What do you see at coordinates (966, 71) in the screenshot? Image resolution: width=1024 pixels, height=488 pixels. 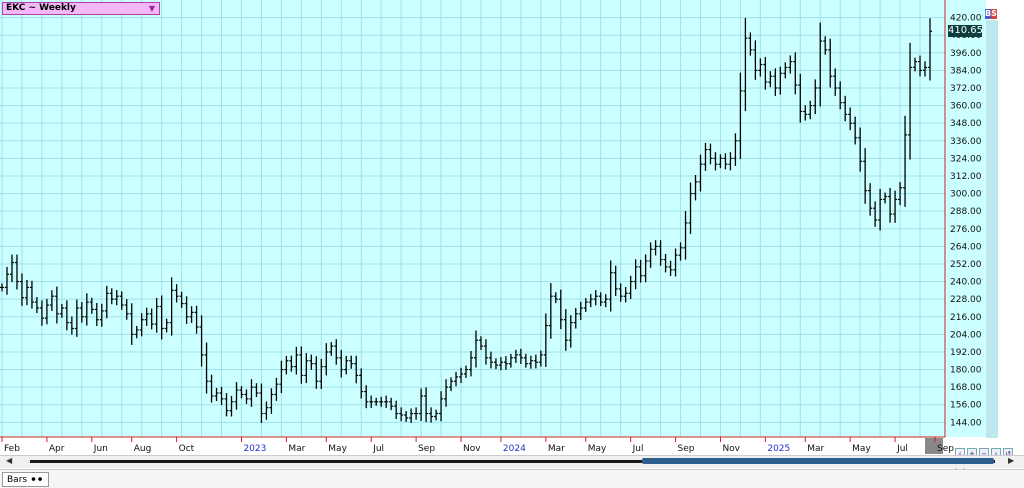 I see `price-tick-label: 384.00` at bounding box center [966, 71].